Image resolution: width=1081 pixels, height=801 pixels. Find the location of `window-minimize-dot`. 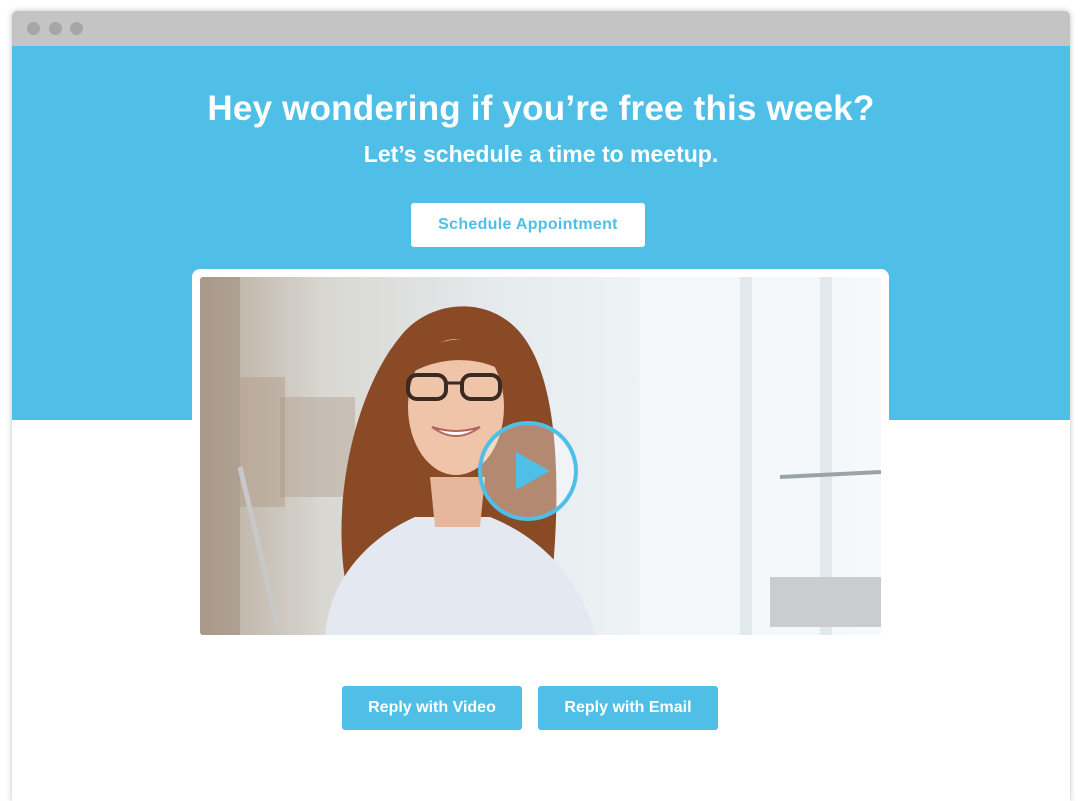

window-minimize-dot is located at coordinates (55, 28).